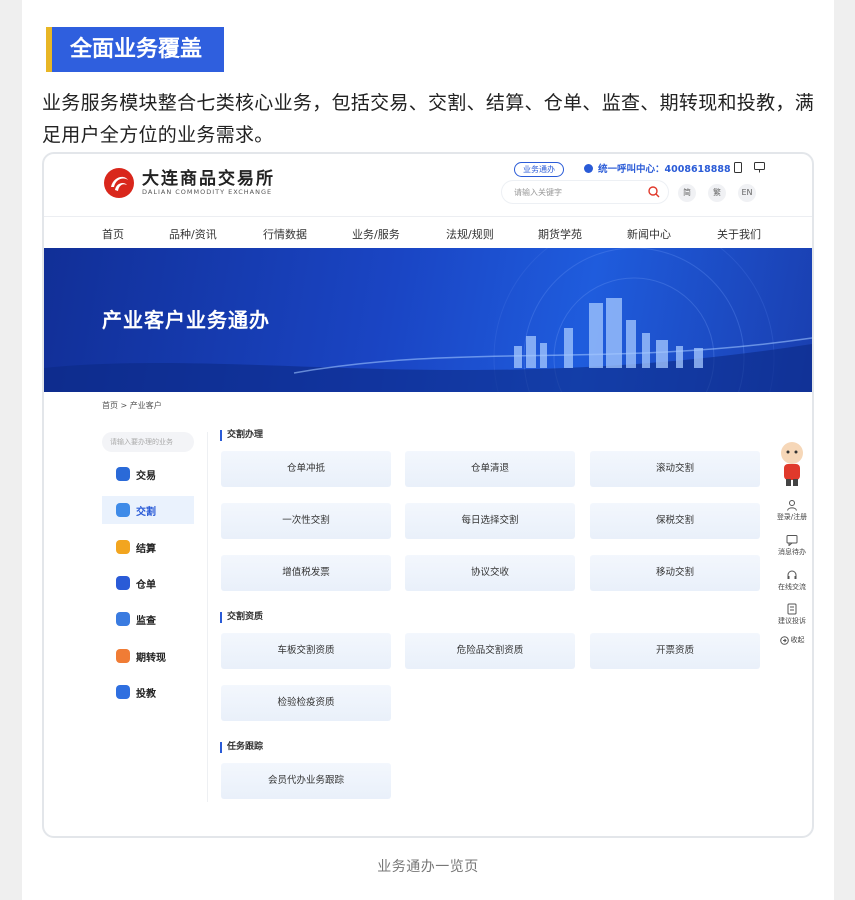  I want to click on service-card: 移动交割, so click(675, 573).